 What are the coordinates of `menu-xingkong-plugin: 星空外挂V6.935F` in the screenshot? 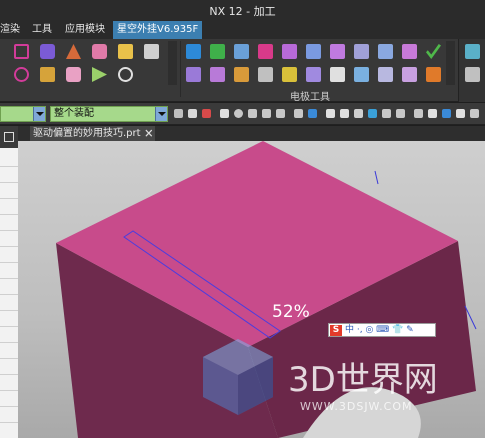 It's located at (158, 30).